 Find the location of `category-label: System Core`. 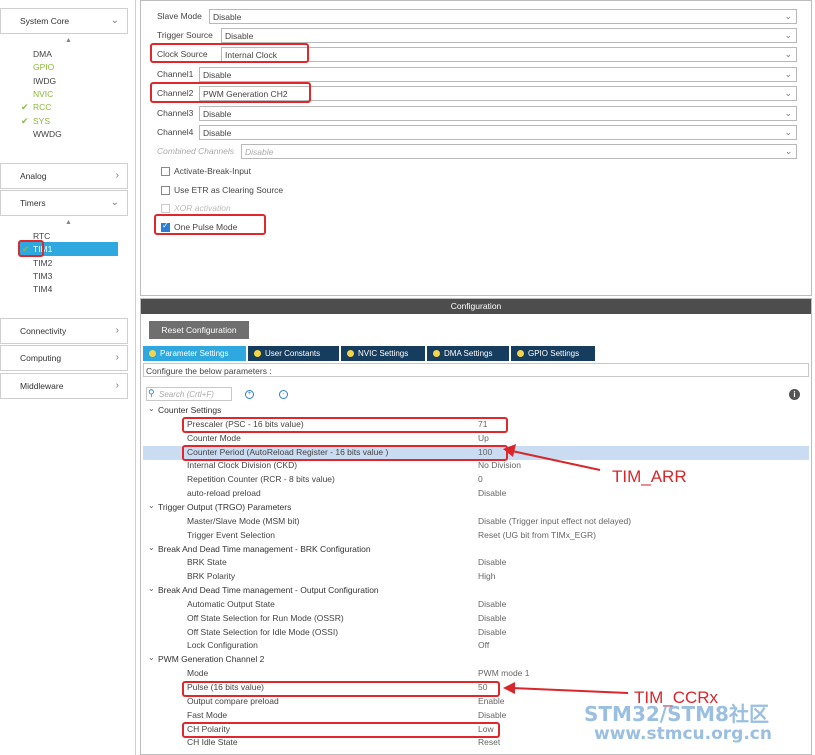

category-label: System Core is located at coordinates (45, 21).